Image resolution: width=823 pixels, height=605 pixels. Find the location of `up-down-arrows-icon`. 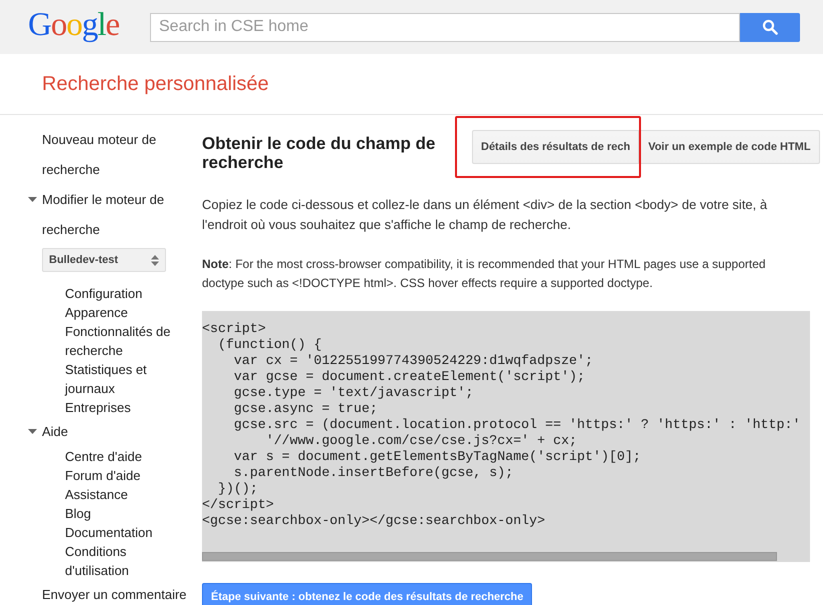

up-down-arrows-icon is located at coordinates (155, 260).